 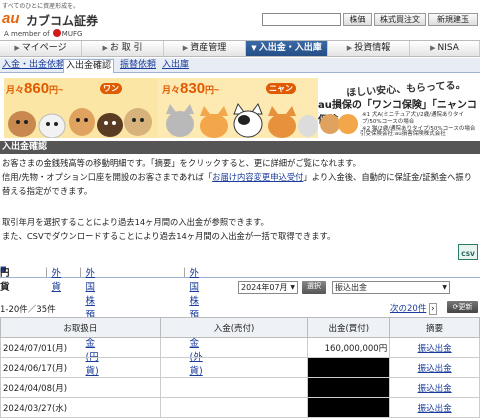 I want to click on company-logo-text: カブコム証券, so click(x=62, y=20).